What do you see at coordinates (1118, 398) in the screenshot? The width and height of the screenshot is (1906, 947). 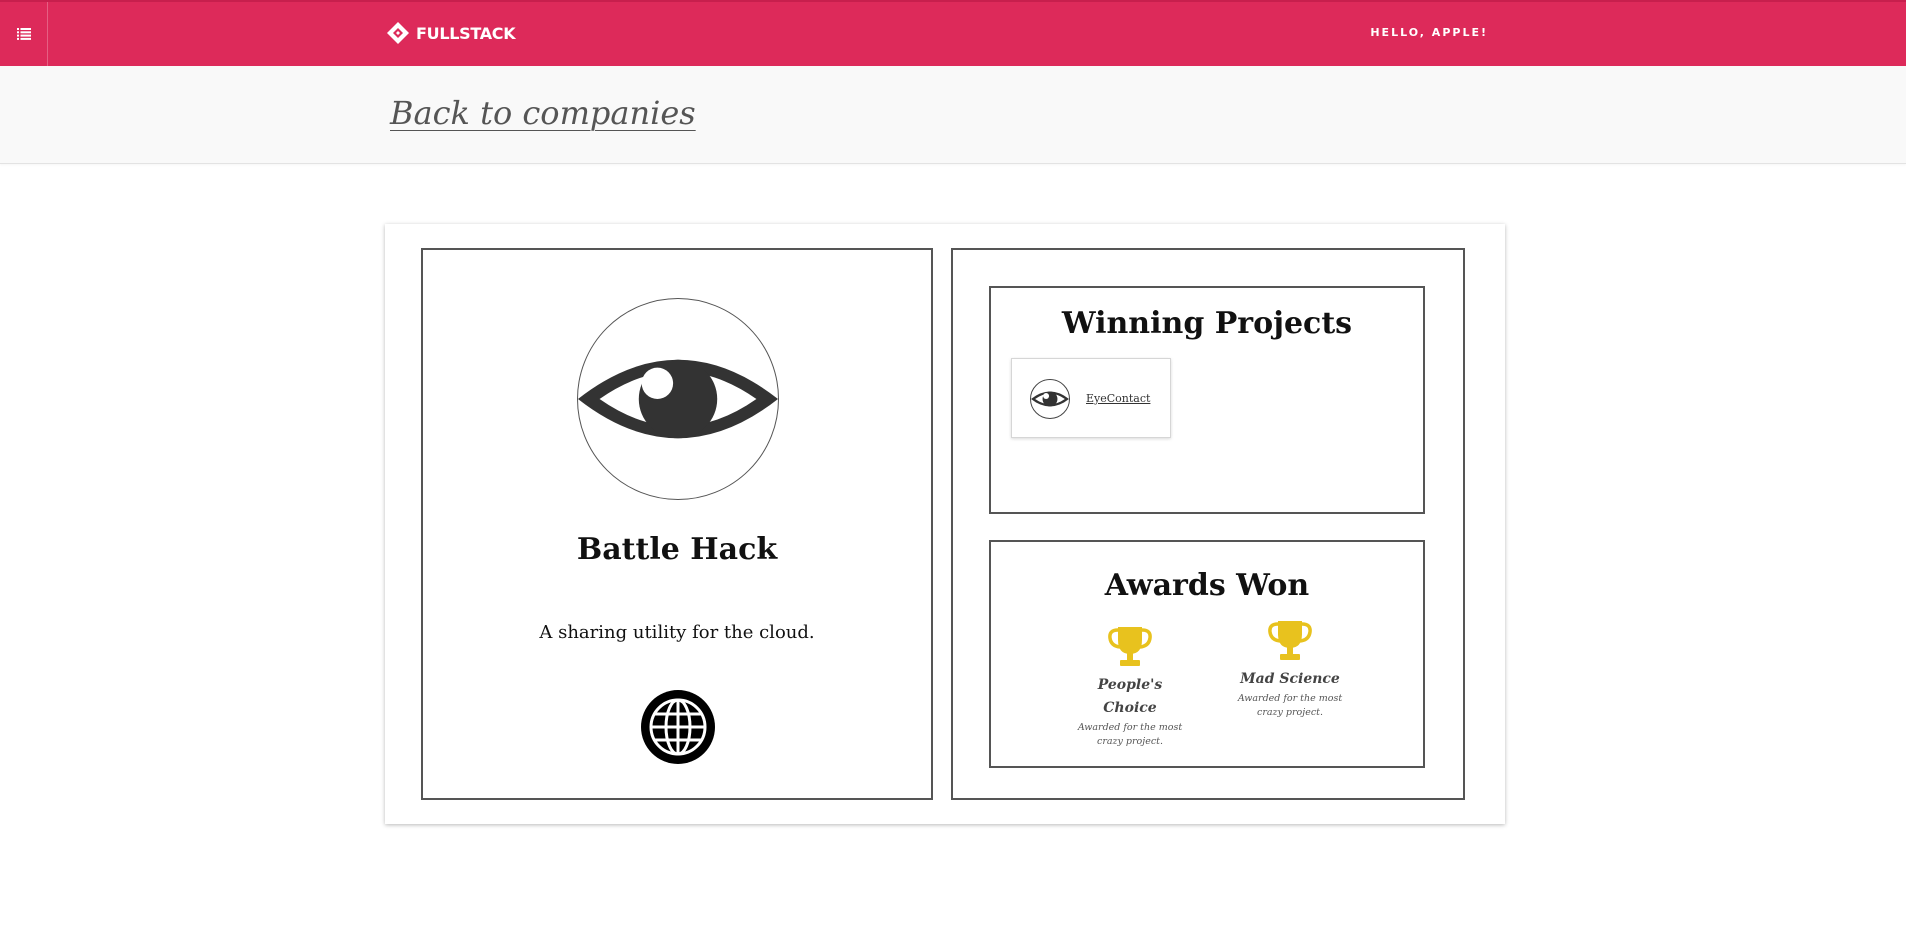 I see `project-name-link: EyeContact` at bounding box center [1118, 398].